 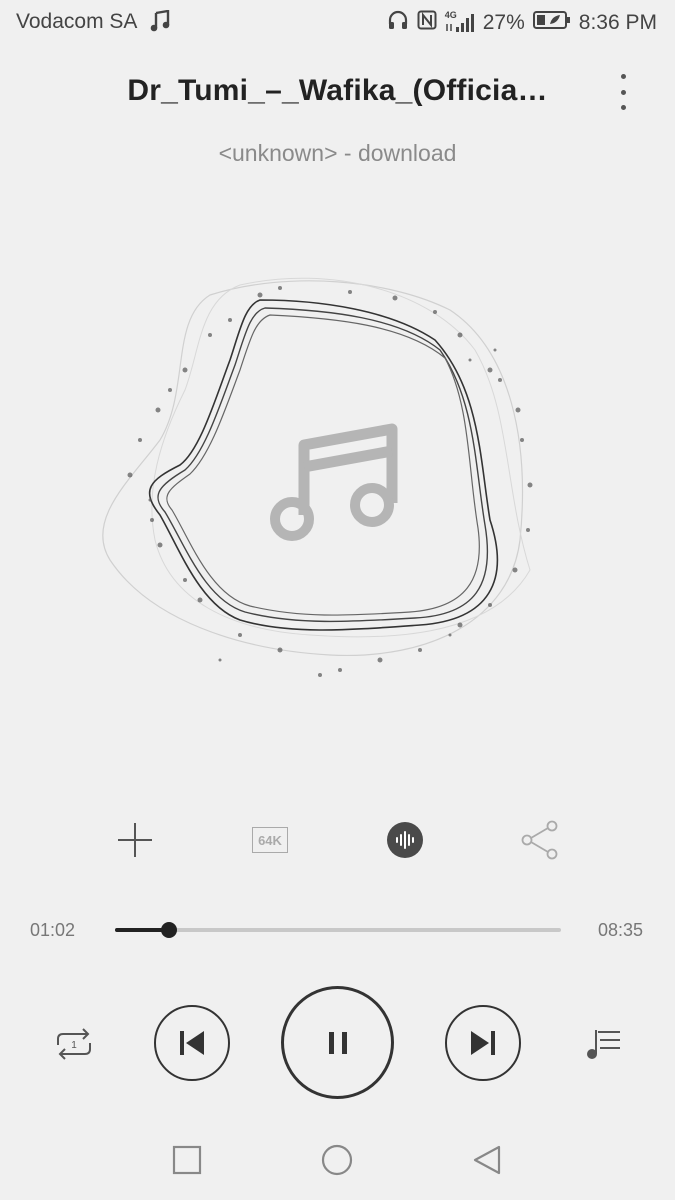 I want to click on clock: 8:36 PM, so click(x=617, y=22).